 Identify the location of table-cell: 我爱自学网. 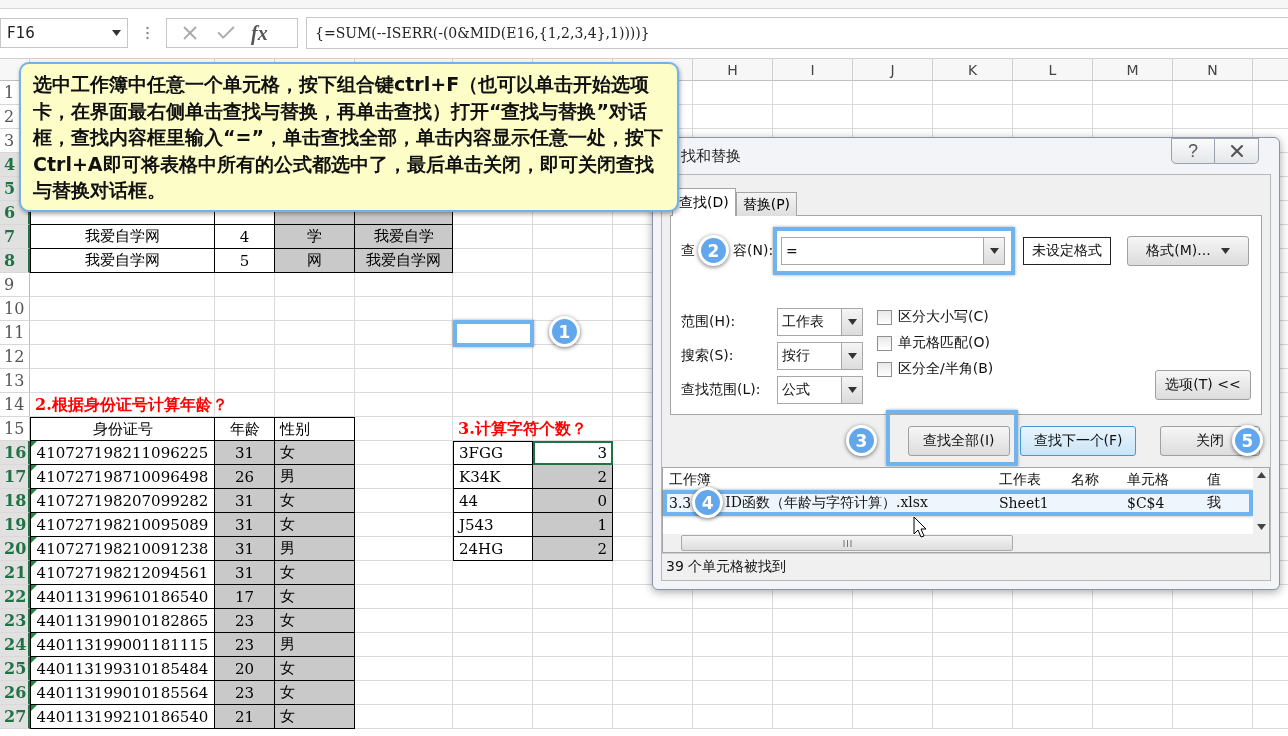
(122, 237).